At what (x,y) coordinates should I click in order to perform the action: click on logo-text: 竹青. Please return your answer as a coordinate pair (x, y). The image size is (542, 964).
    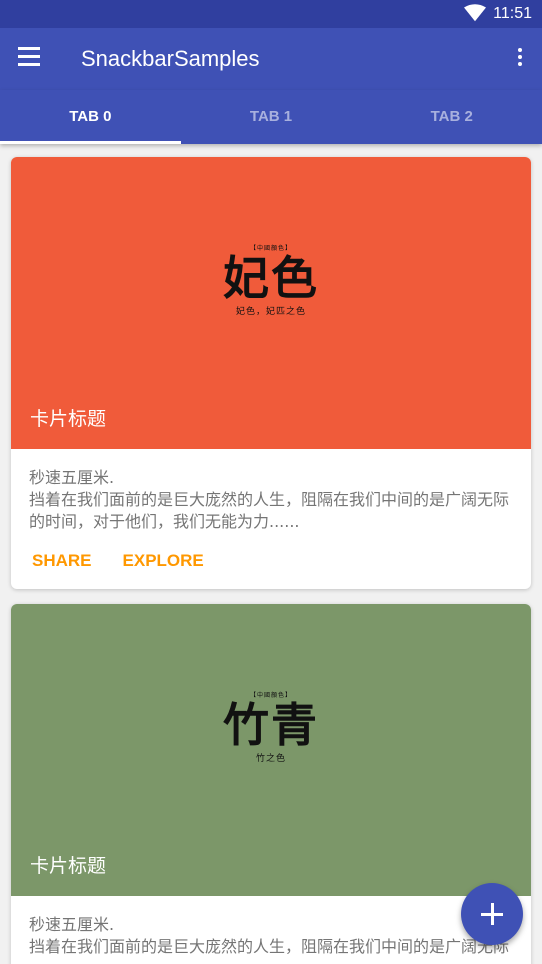
    Looking at the image, I should click on (271, 725).